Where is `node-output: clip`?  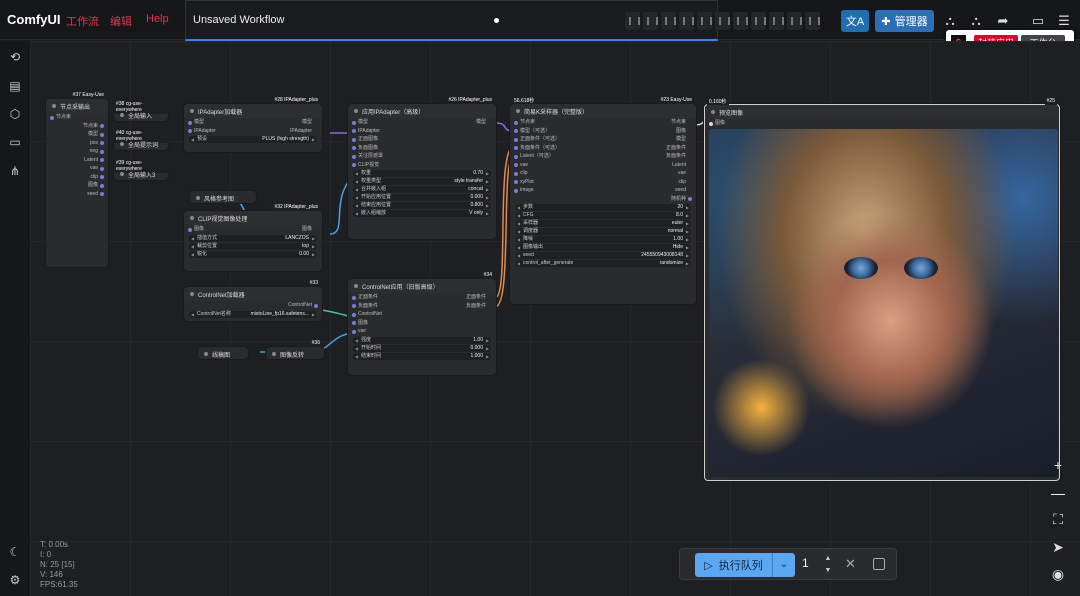
node-output: clip is located at coordinates (77, 177).